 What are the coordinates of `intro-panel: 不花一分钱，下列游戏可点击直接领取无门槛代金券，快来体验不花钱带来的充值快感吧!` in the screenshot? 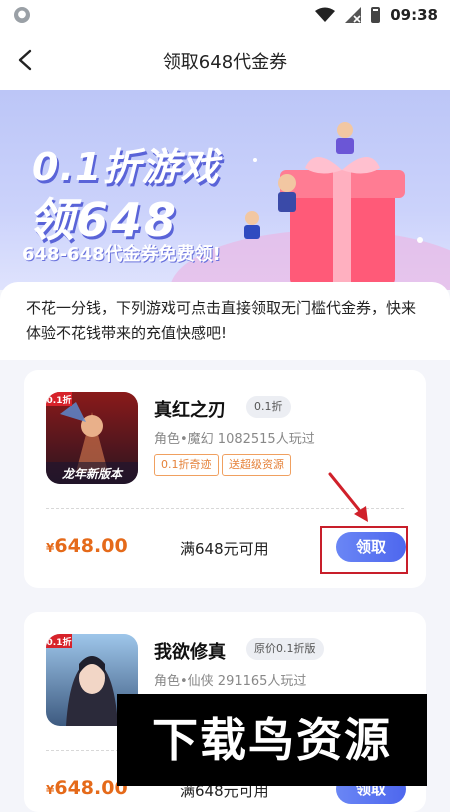 It's located at (225, 321).